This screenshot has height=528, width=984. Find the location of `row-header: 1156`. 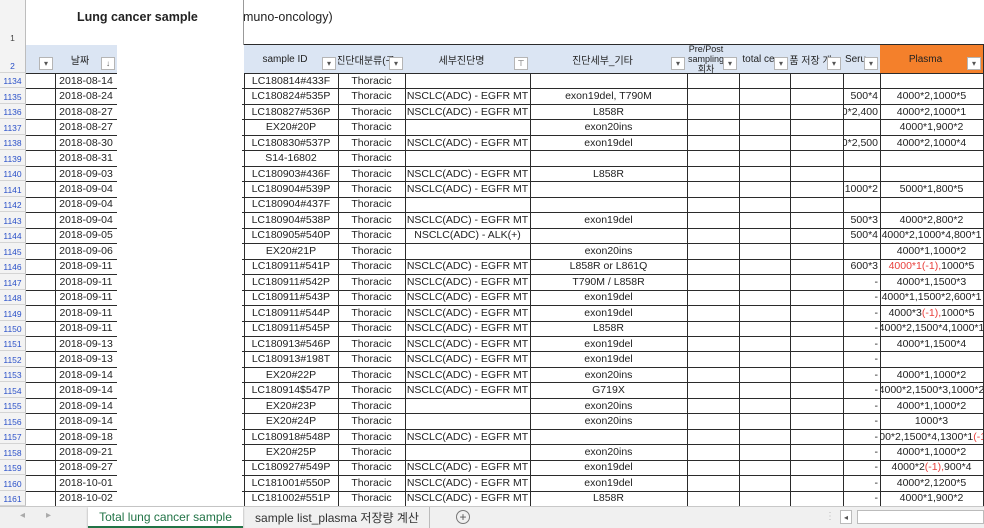

row-header: 1156 is located at coordinates (13, 421).